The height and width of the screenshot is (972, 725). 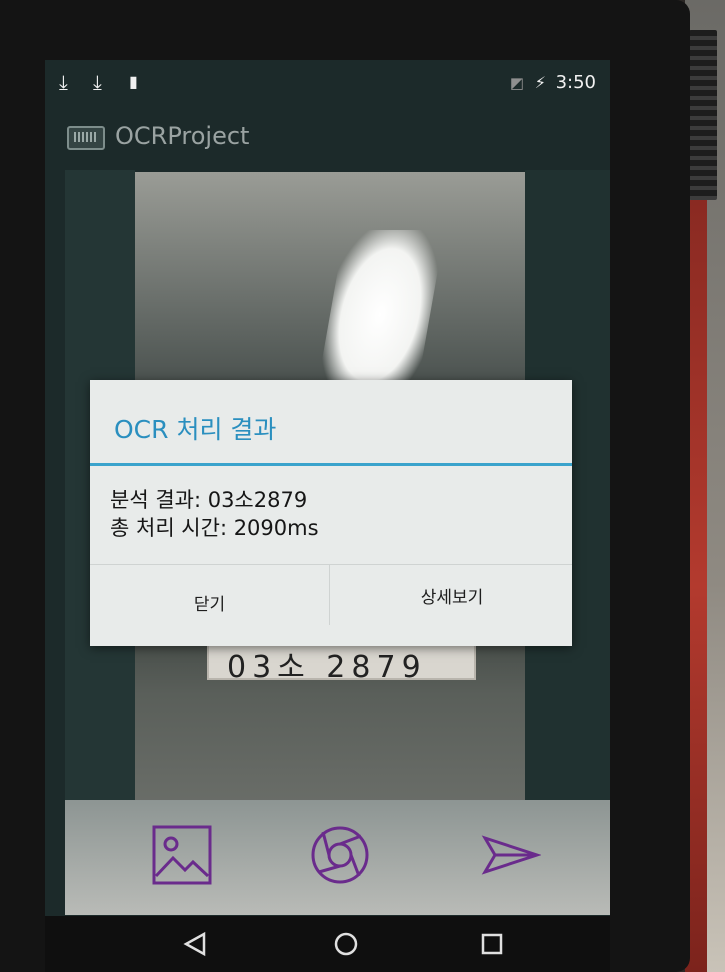 I want to click on close-button: 닫기, so click(x=210, y=595).